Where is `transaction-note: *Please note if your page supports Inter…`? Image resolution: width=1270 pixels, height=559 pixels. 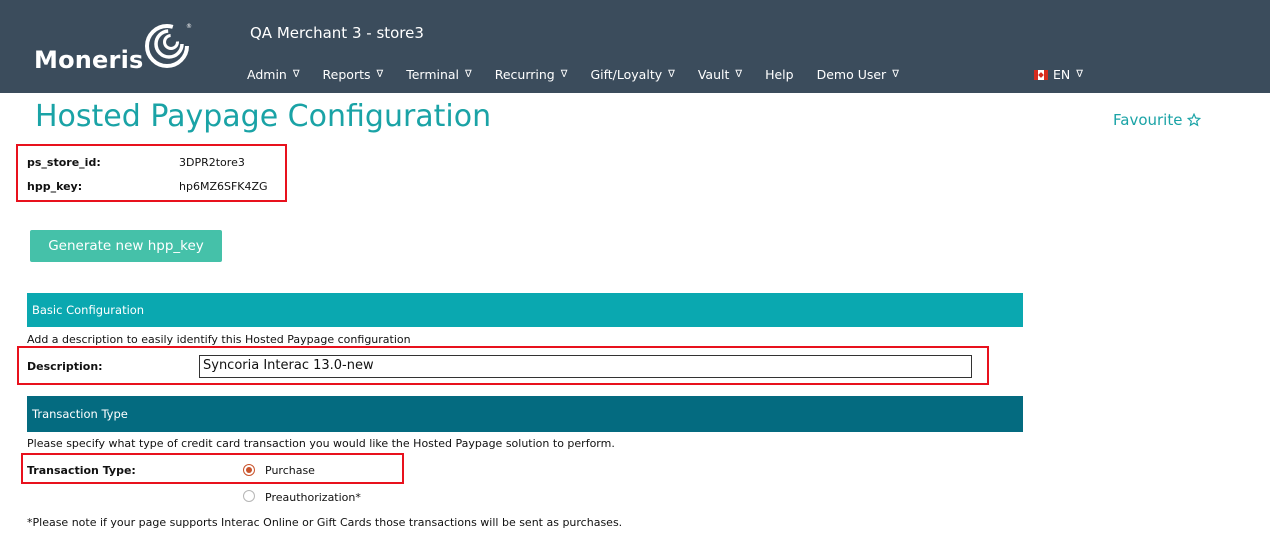 transaction-note: *Please note if your page supports Inter… is located at coordinates (325, 522).